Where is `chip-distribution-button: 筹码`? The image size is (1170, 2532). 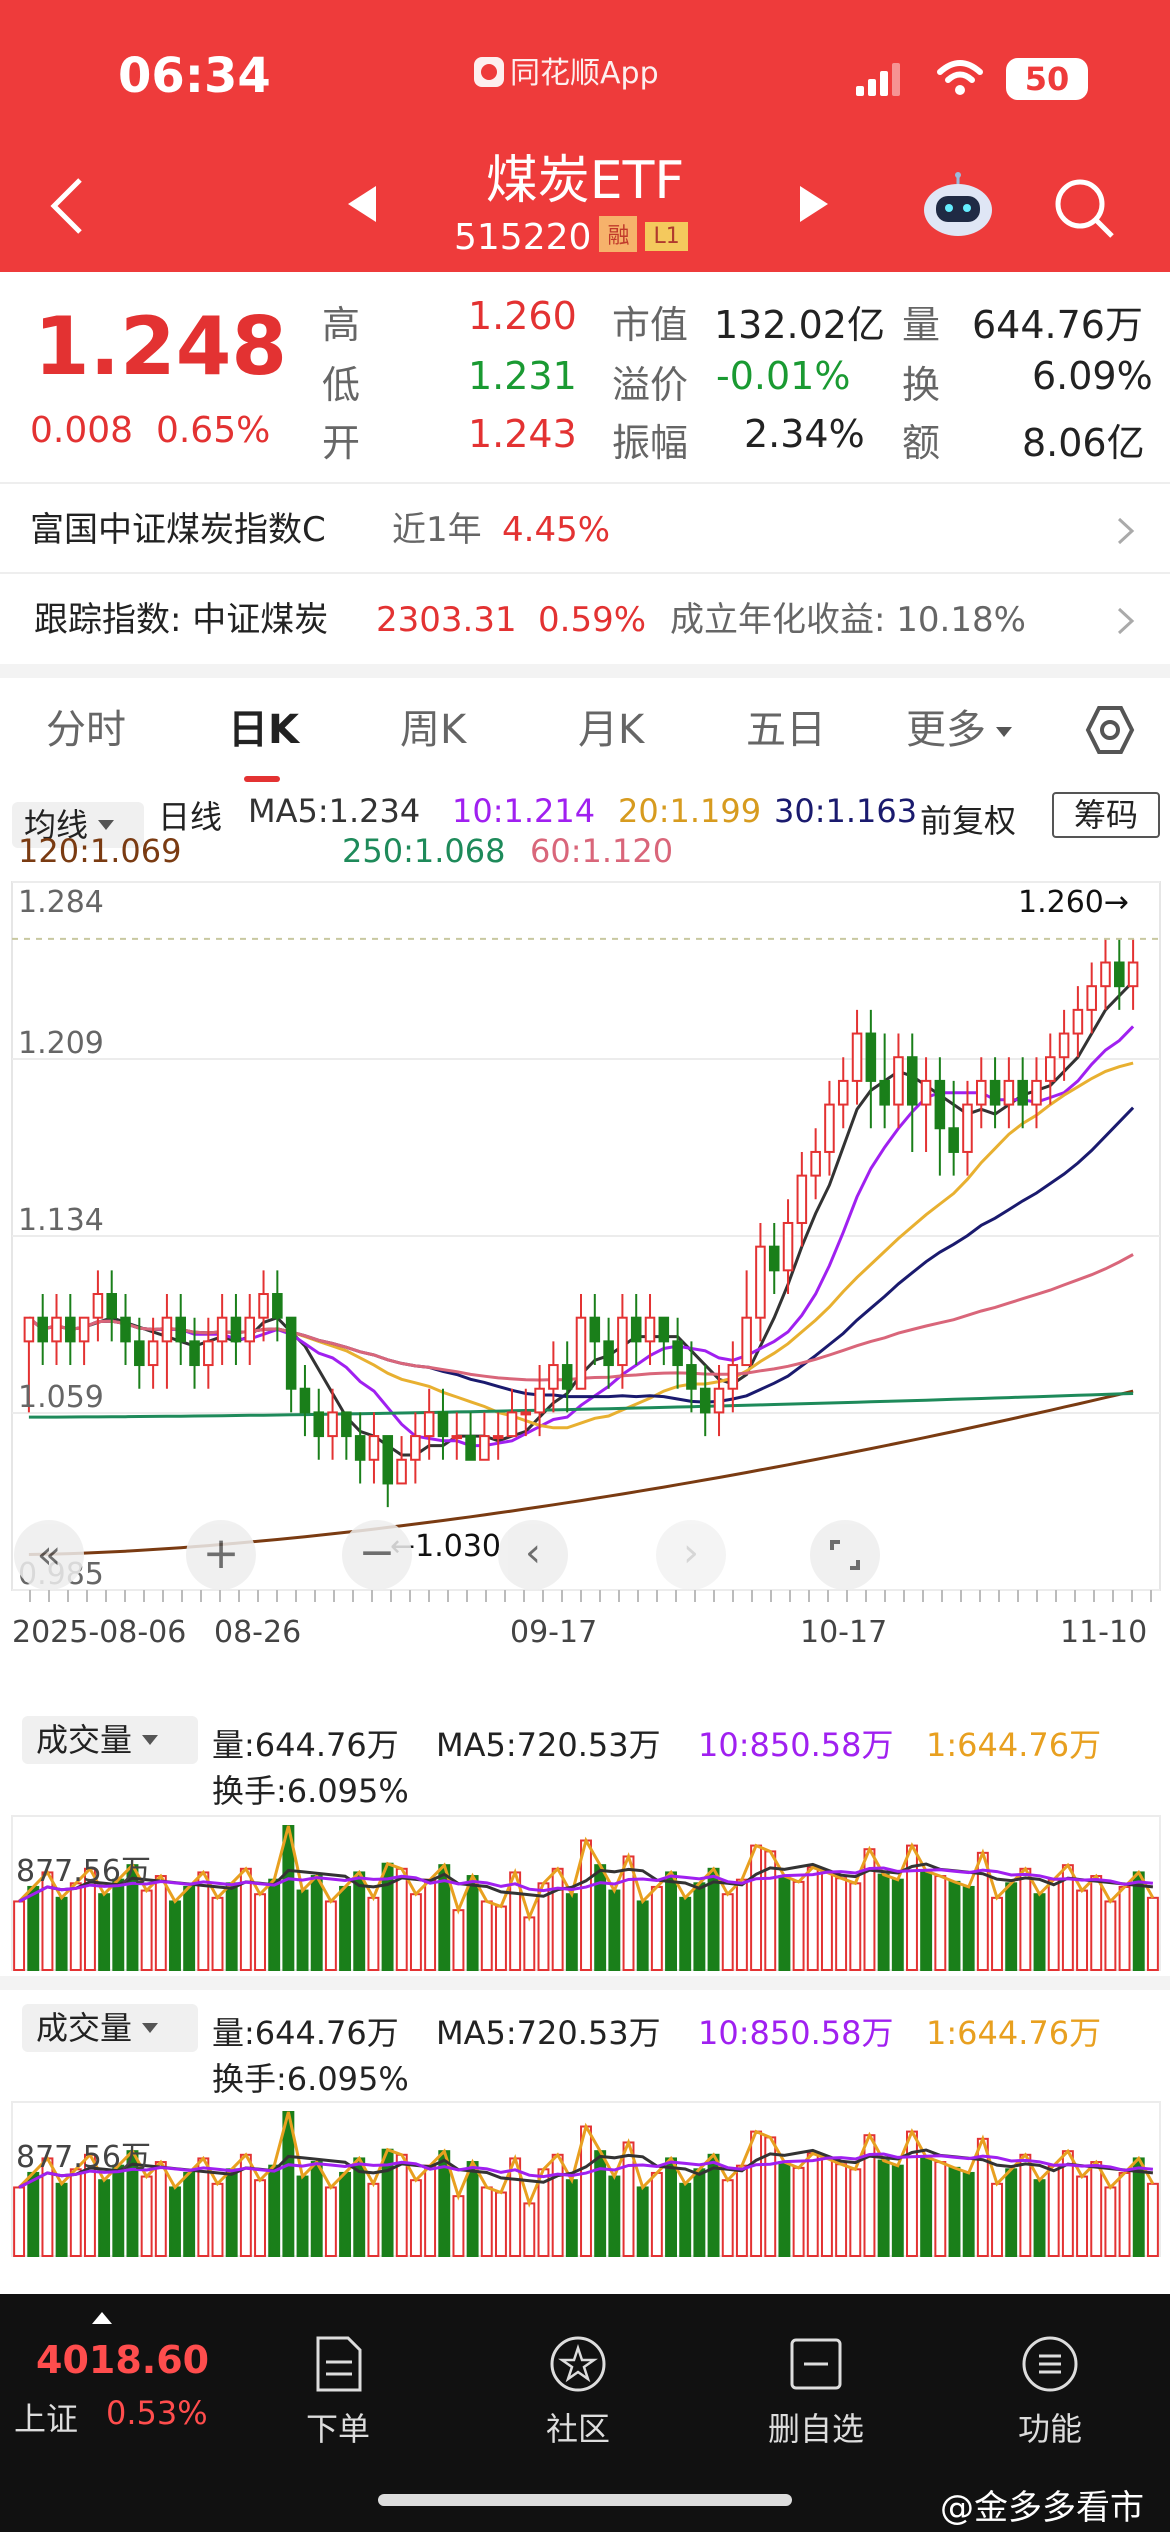 chip-distribution-button: 筹码 is located at coordinates (1106, 815).